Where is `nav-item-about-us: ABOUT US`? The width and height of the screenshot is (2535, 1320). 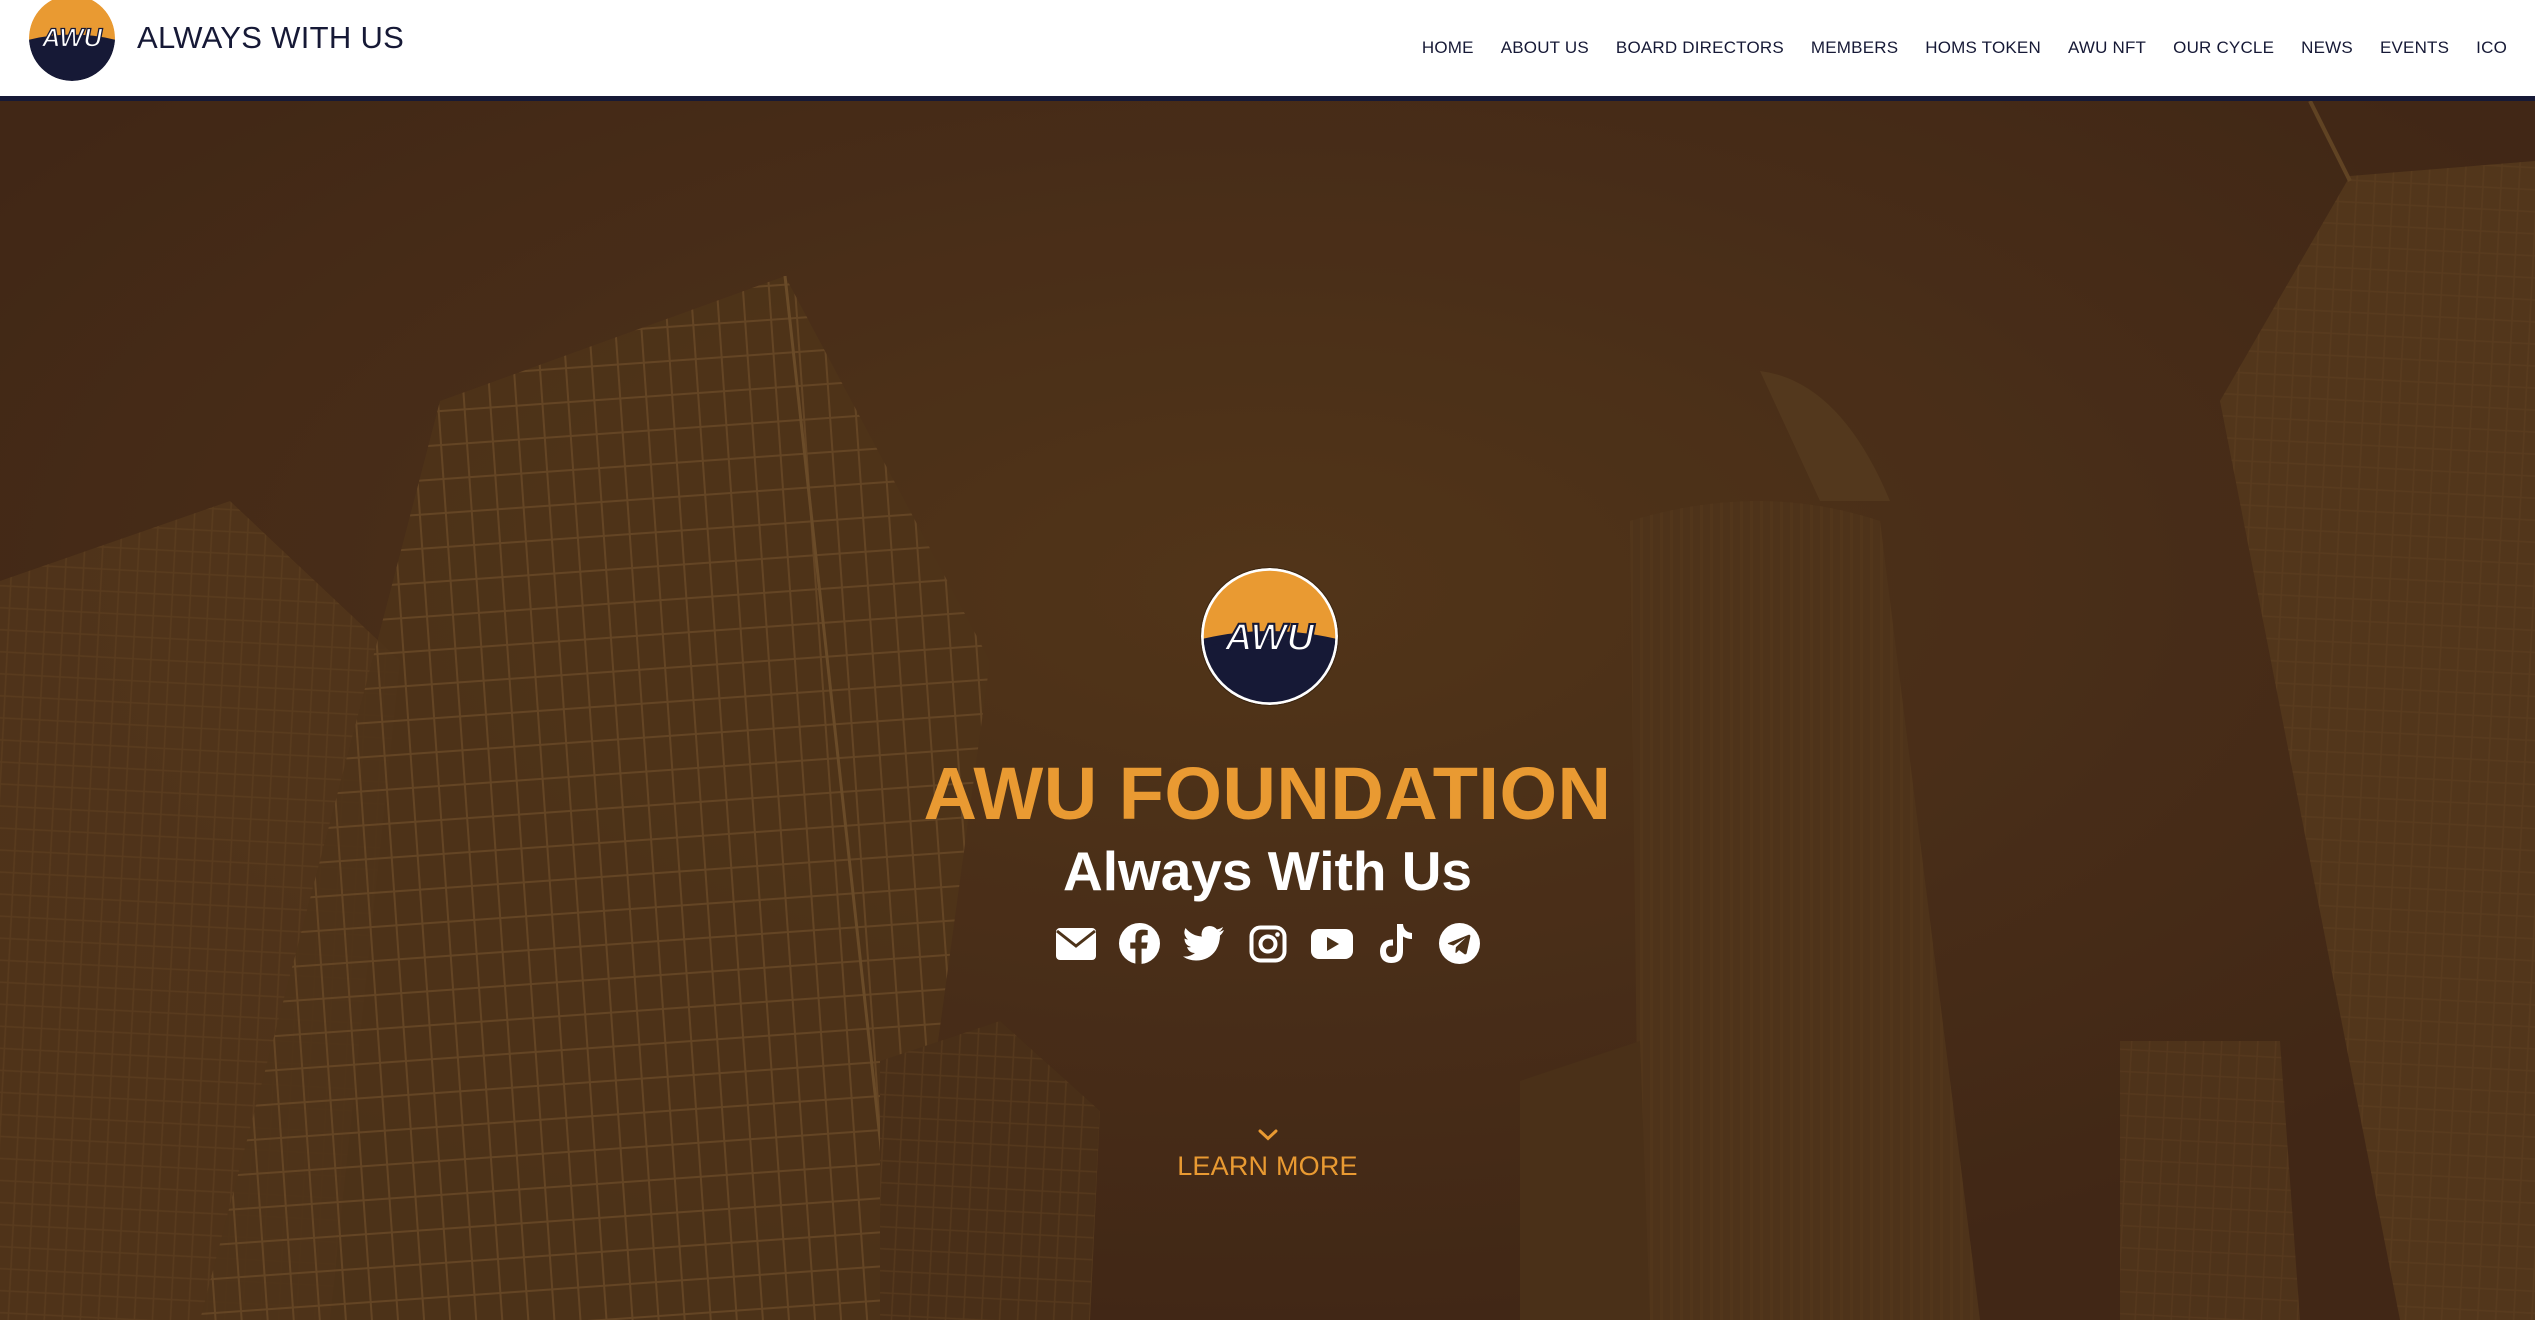
nav-item-about-us: ABOUT US is located at coordinates (1545, 48).